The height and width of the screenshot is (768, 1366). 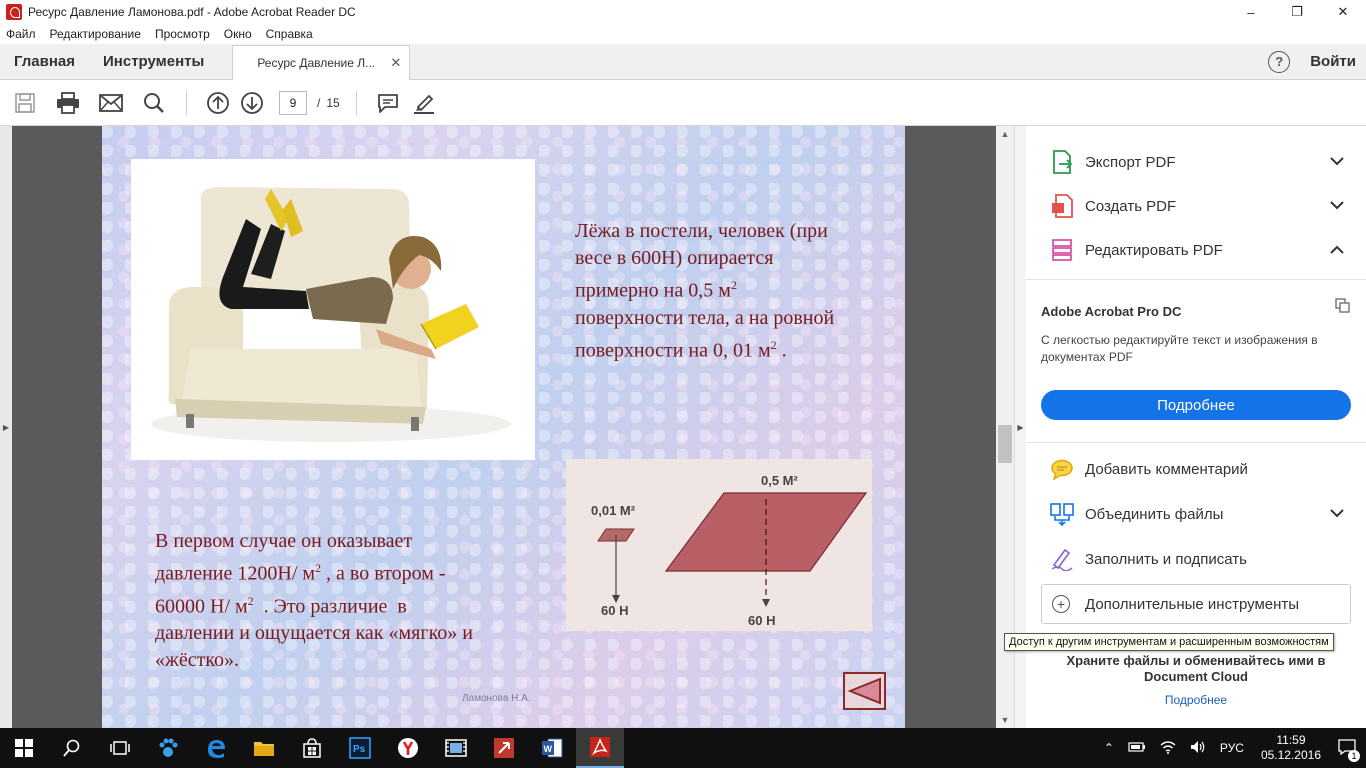 What do you see at coordinates (424, 103) in the screenshot?
I see `highlight-pen-icon` at bounding box center [424, 103].